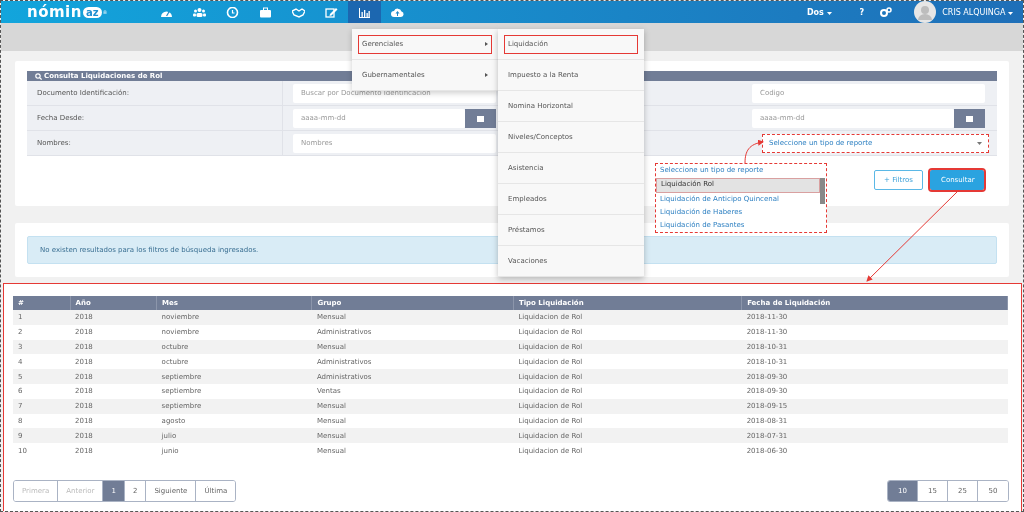 Image resolution: width=1024 pixels, height=512 pixels. Describe the element at coordinates (862, 12) in the screenshot. I see `help-button: ?` at that location.